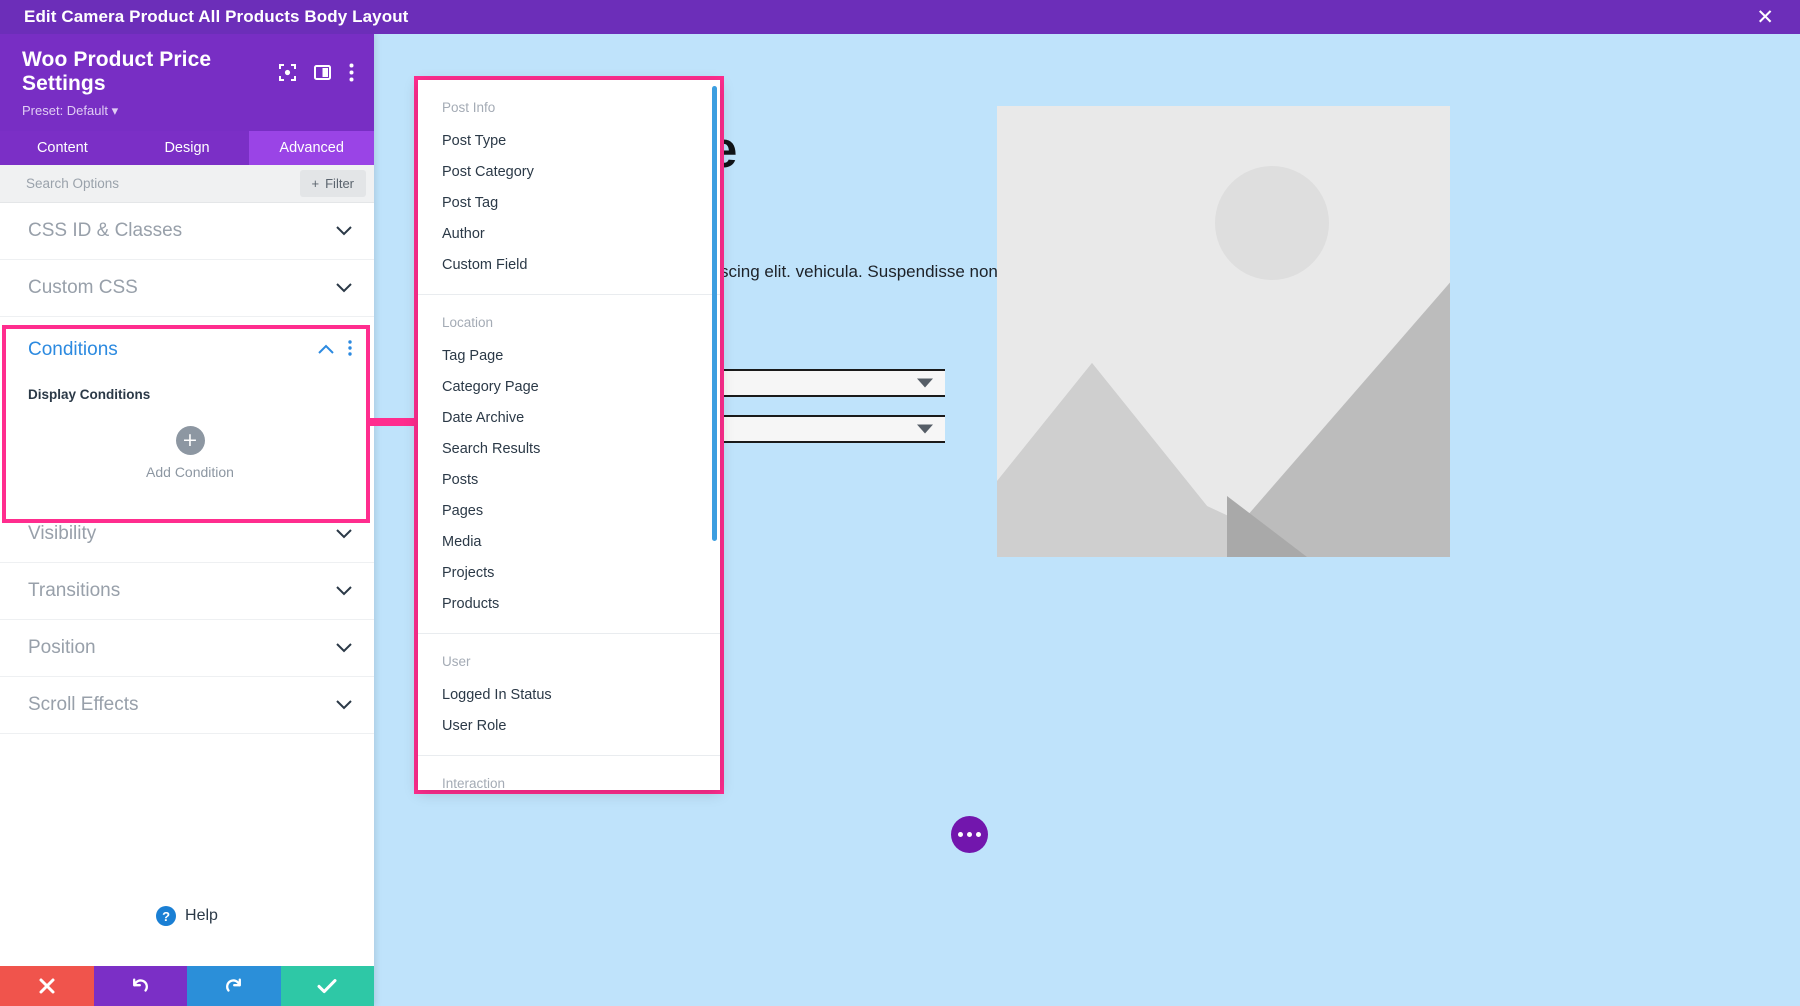  I want to click on preview-select-2: on, so click(822, 429).